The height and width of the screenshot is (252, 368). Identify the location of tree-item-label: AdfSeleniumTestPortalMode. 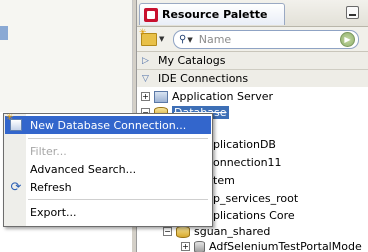
(285, 246).